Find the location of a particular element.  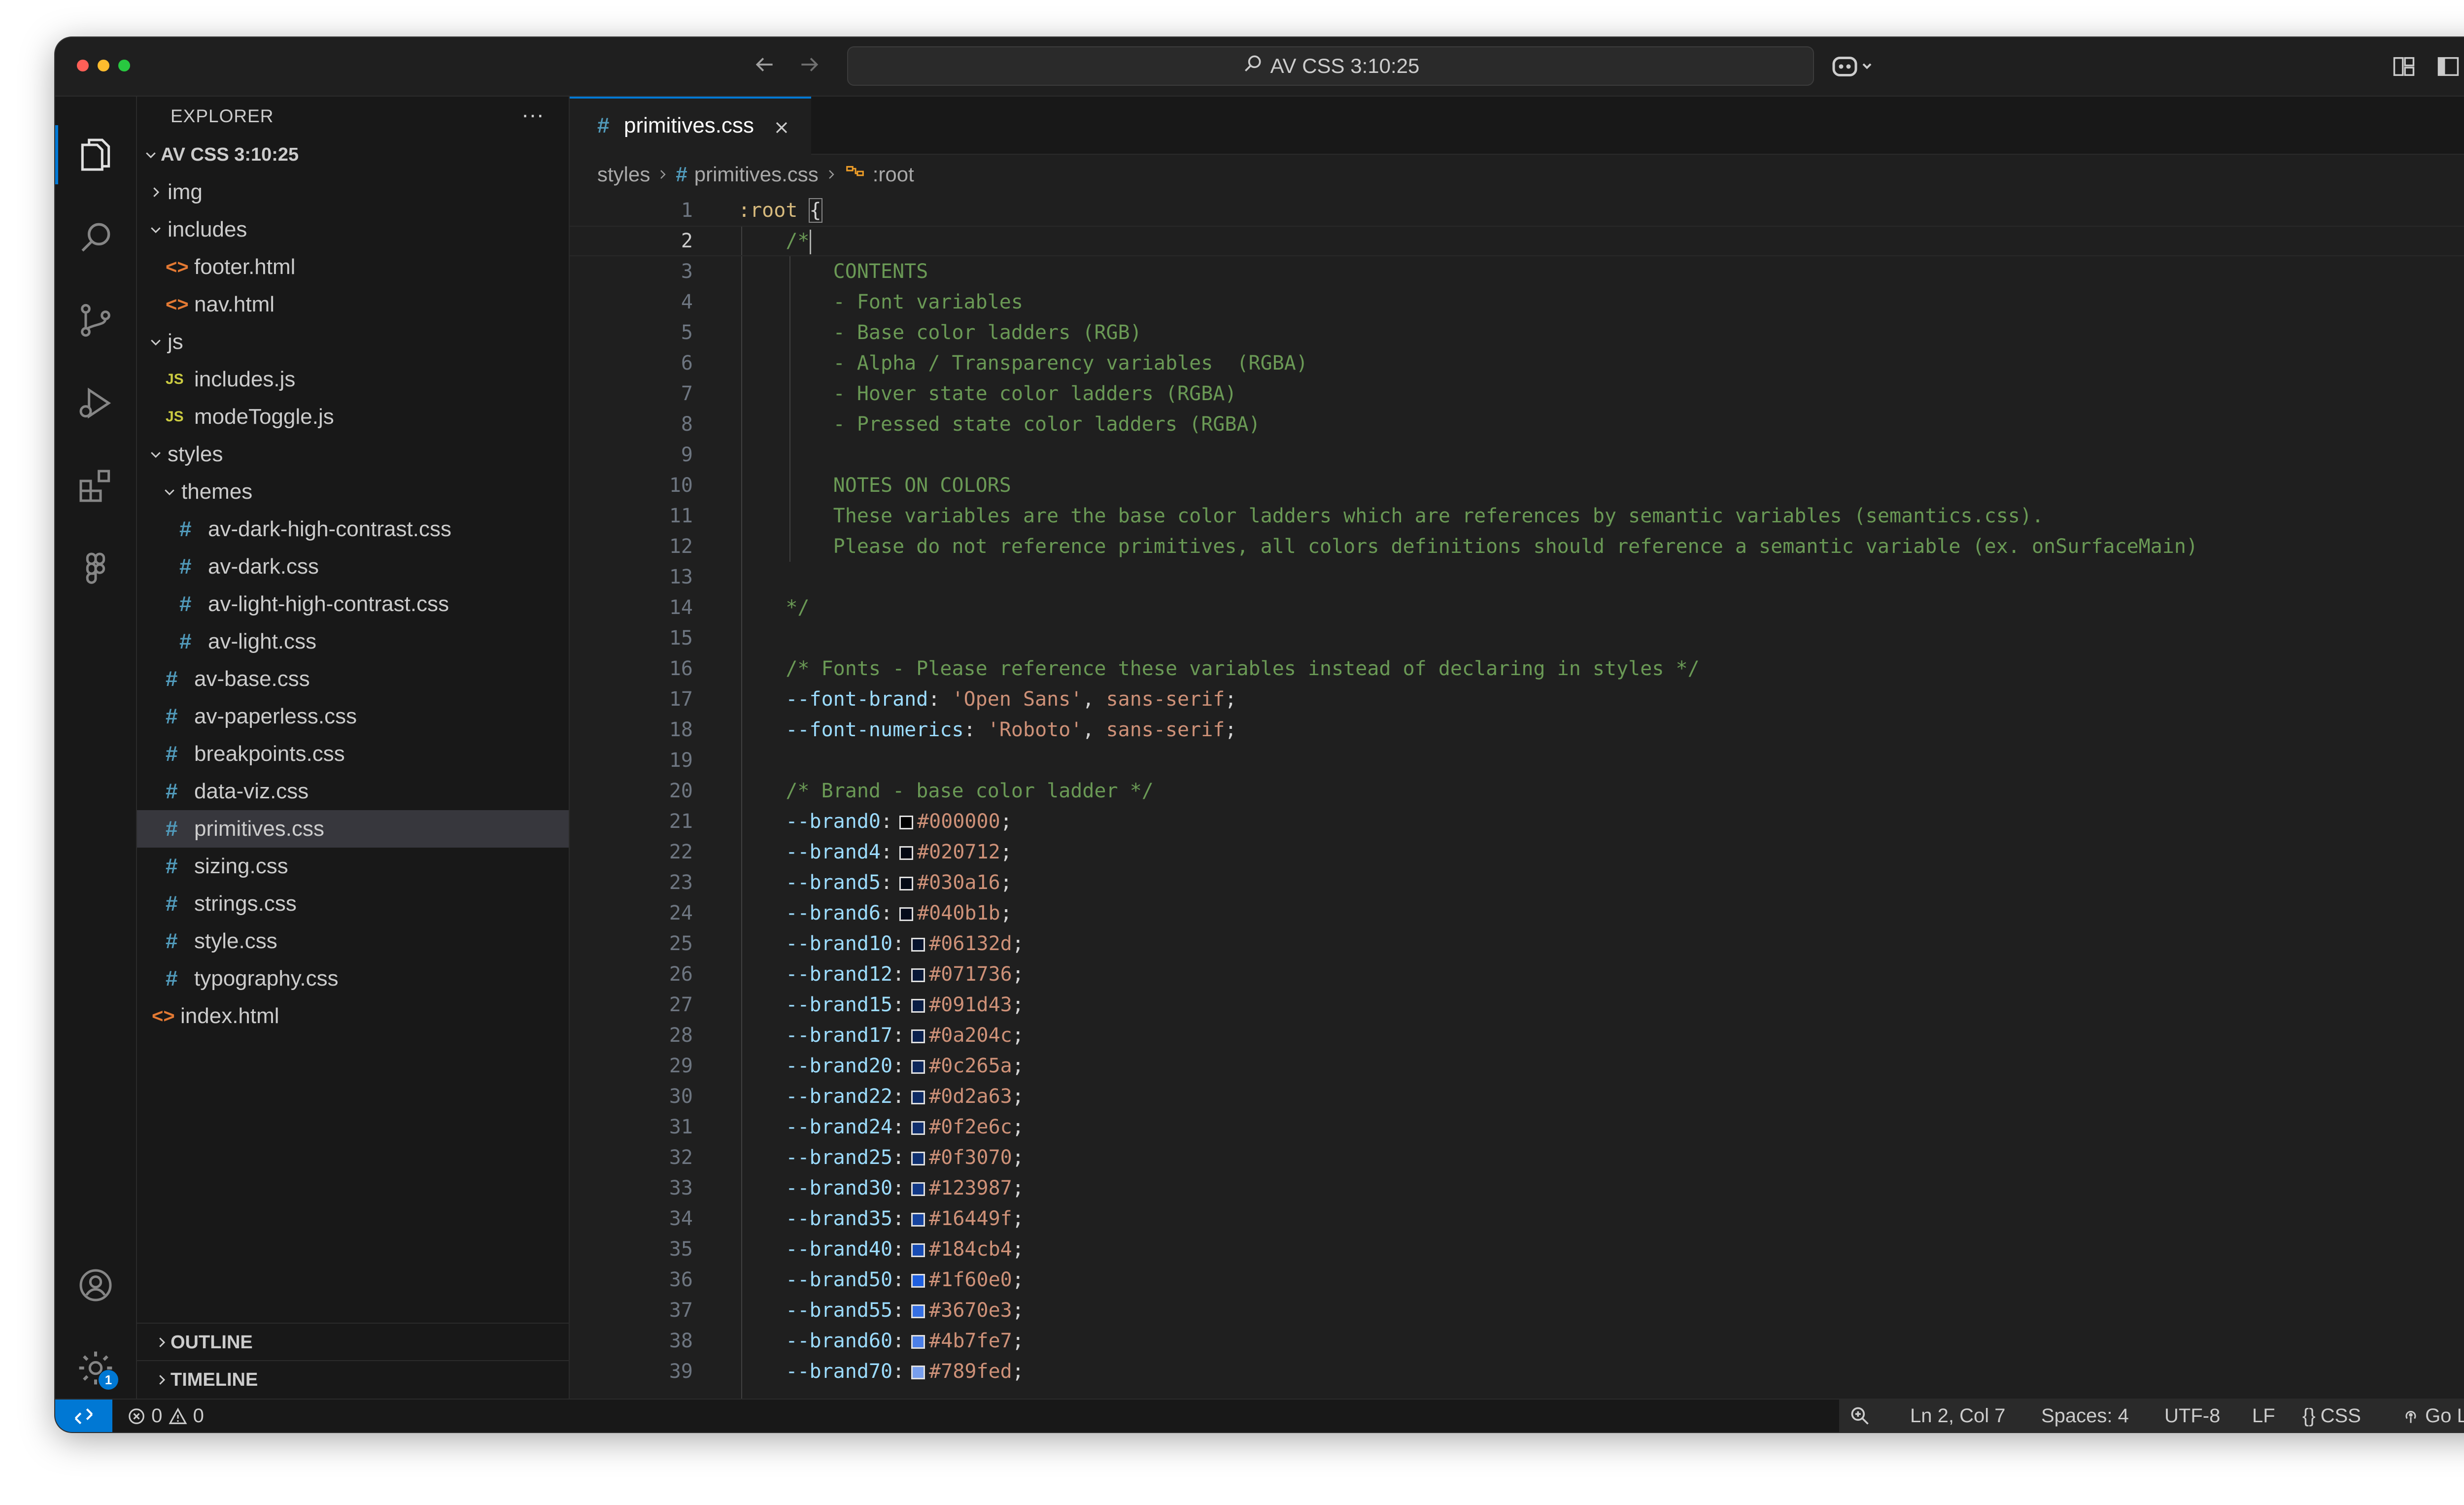

file-item: <> footer.html is located at coordinates (353, 267).